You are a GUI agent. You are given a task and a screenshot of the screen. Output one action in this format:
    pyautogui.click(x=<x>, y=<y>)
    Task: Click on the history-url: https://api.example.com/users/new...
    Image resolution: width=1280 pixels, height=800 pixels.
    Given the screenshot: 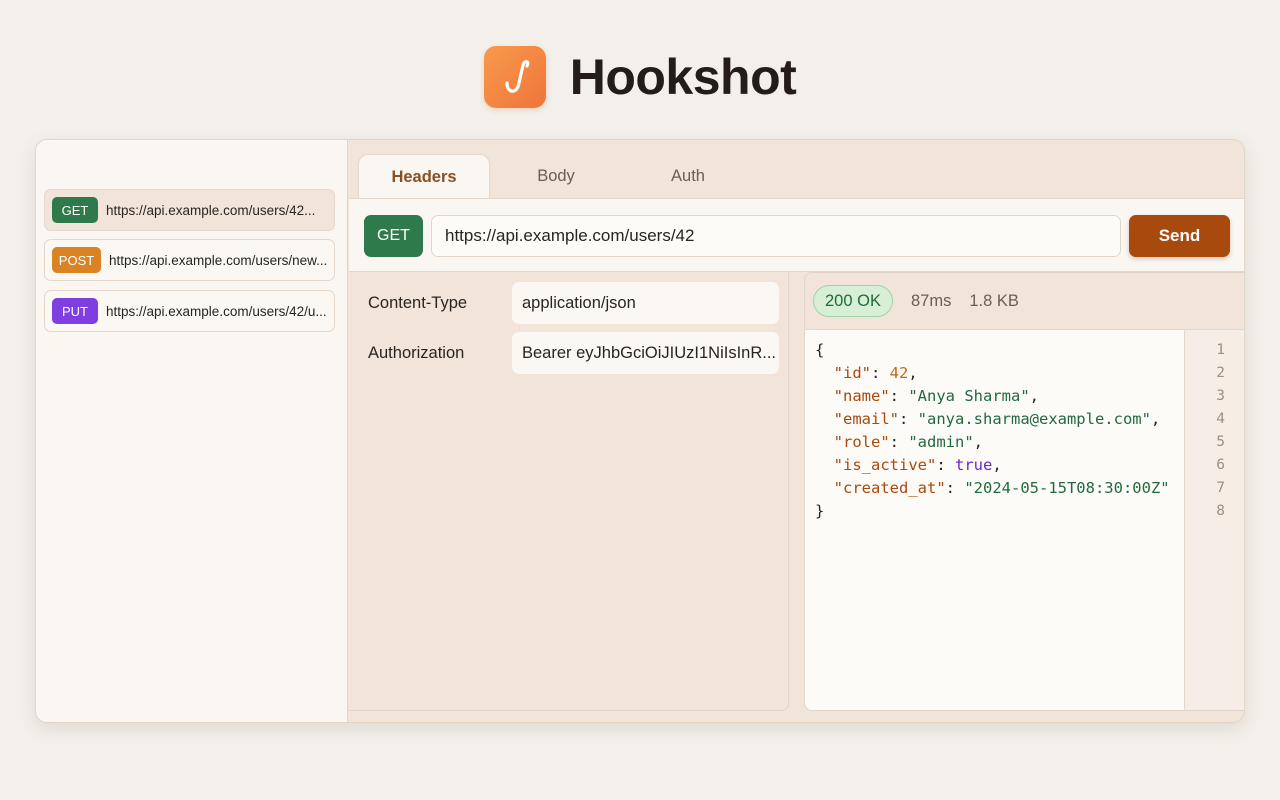 What is the action you would take?
    pyautogui.click(x=218, y=260)
    